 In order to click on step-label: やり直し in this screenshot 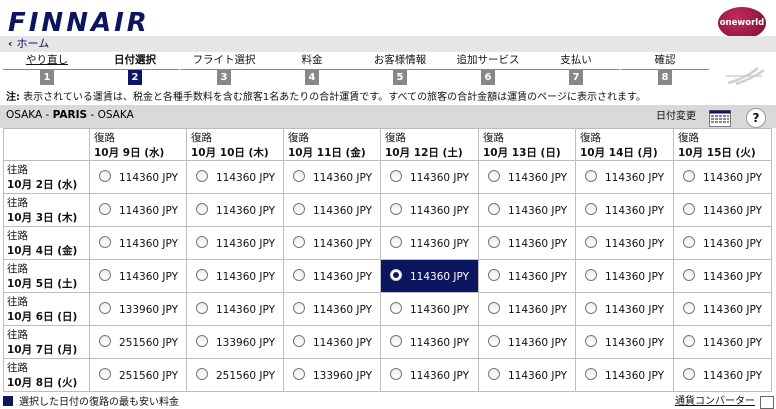, I will do `click(47, 60)`.